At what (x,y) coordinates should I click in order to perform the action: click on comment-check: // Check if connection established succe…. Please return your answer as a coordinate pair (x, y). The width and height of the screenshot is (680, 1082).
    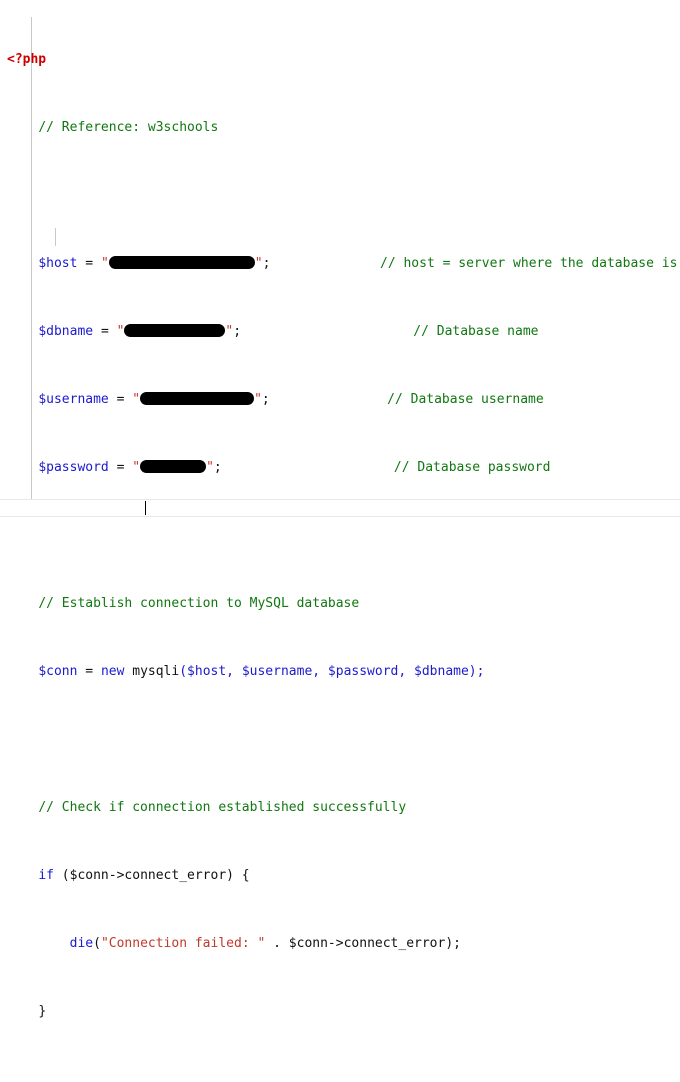
    Looking at the image, I should click on (222, 807).